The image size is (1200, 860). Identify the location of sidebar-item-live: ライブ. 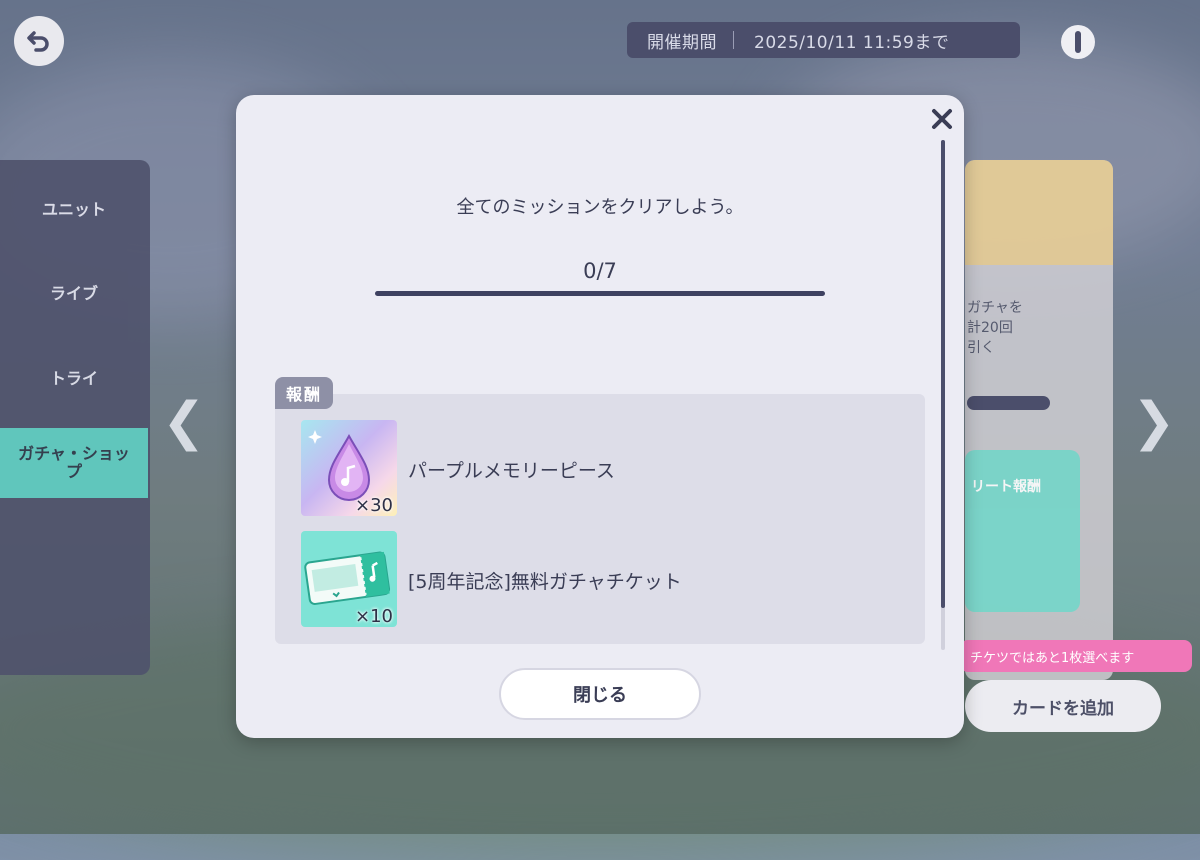
(74, 294).